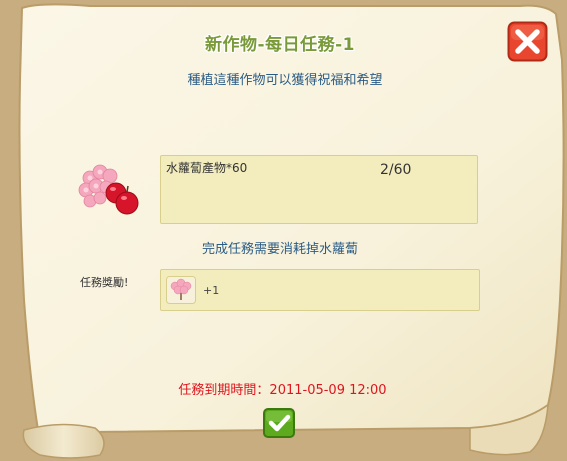 The image size is (567, 461). I want to click on expiry-text: 任務到期時間：2011-05-09 12:00, so click(282, 388).